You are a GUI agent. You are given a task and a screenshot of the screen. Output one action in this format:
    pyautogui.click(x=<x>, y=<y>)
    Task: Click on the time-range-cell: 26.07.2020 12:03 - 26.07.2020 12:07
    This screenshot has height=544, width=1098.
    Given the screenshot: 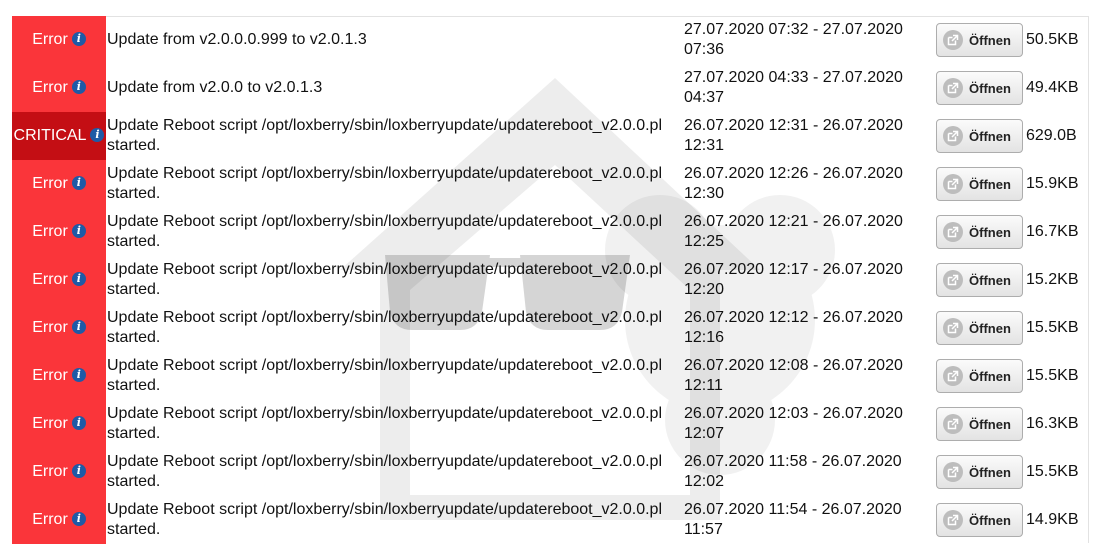 What is the action you would take?
    pyautogui.click(x=810, y=424)
    